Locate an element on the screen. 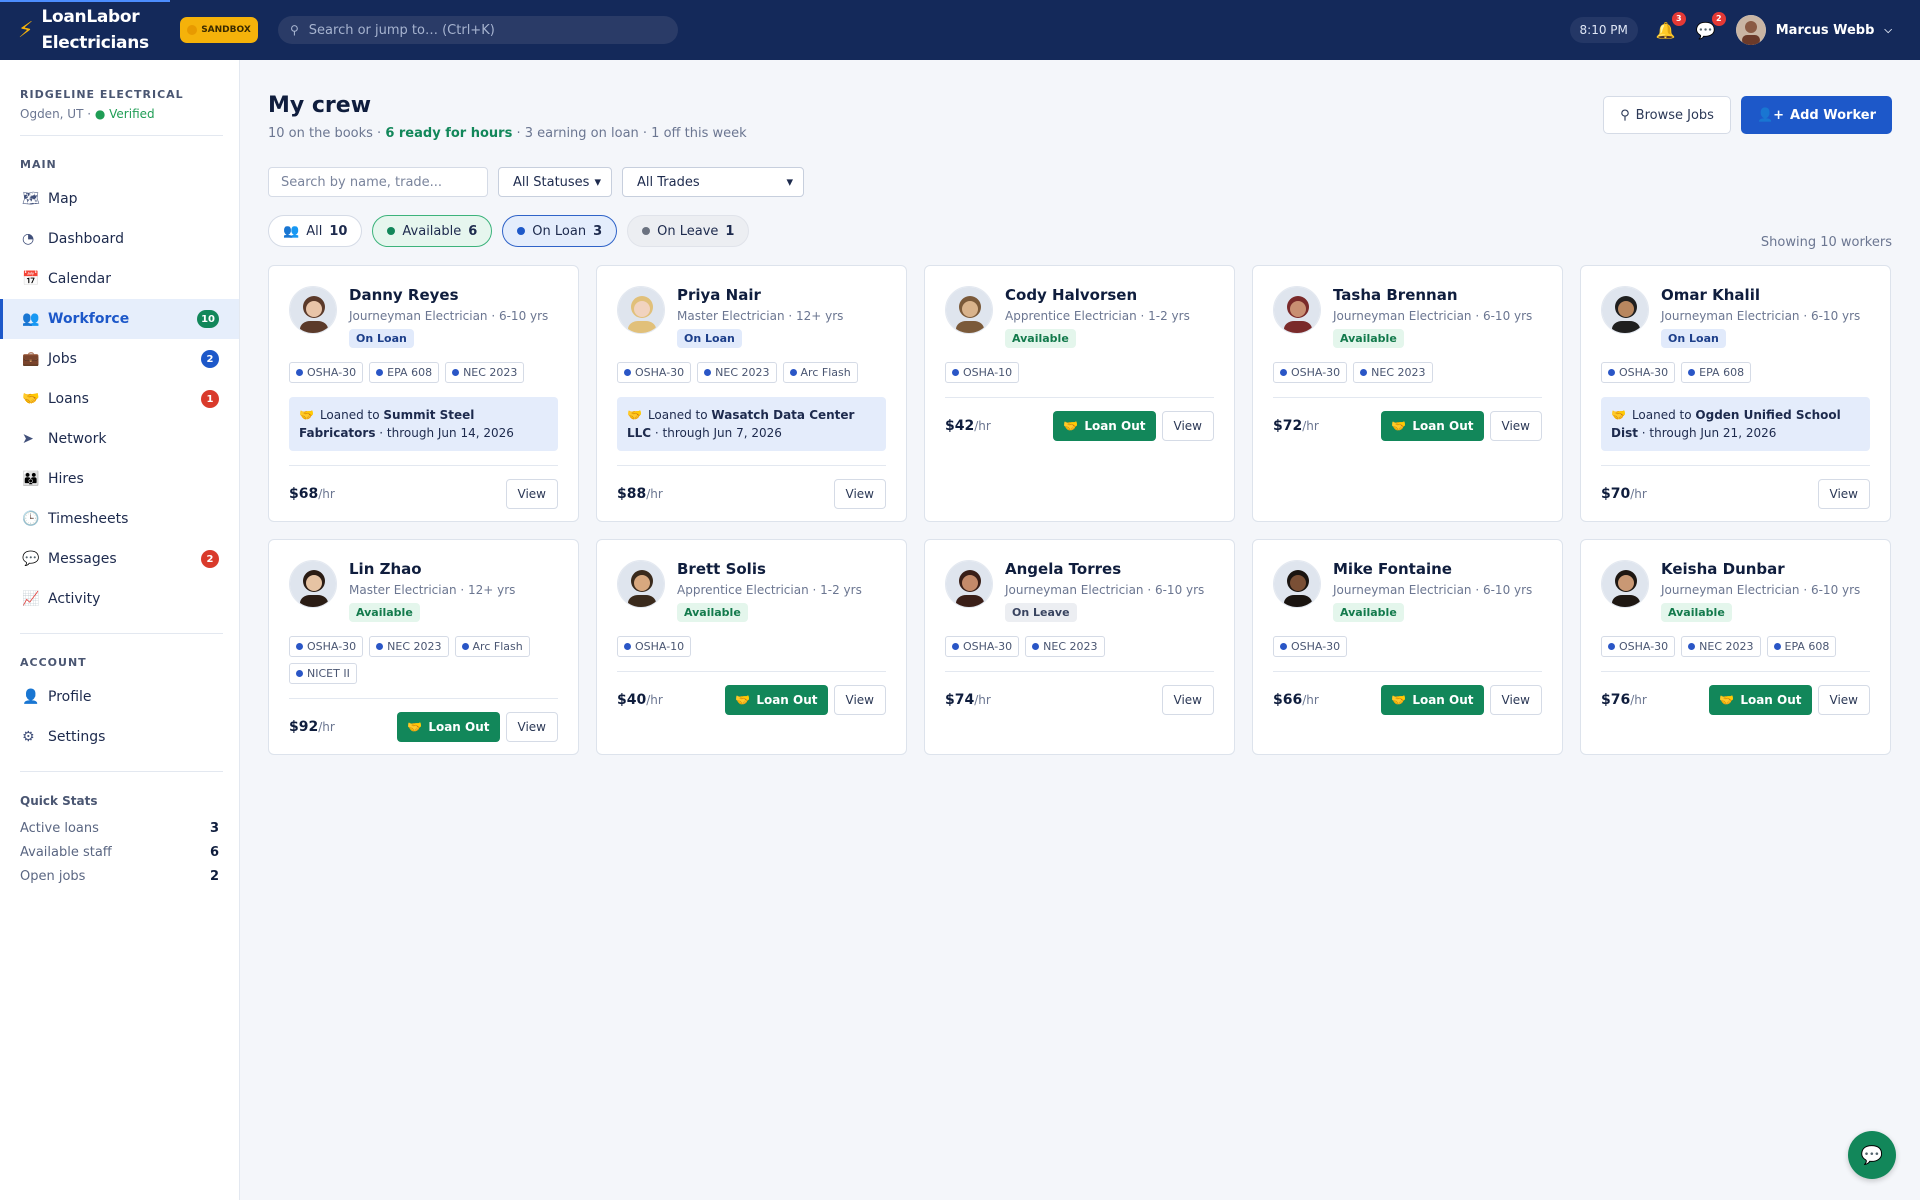  sidebar-item-timesheets: 🕒 Timesheets is located at coordinates (119, 519).